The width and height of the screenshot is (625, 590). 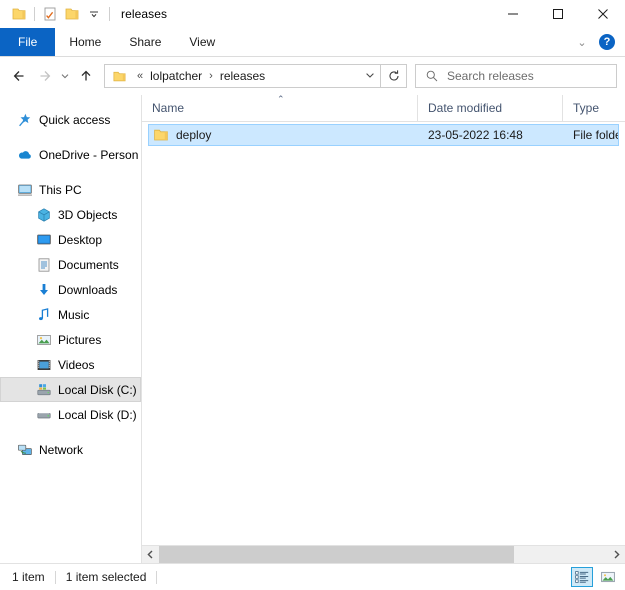 What do you see at coordinates (50, 14) in the screenshot?
I see `properties-icon` at bounding box center [50, 14].